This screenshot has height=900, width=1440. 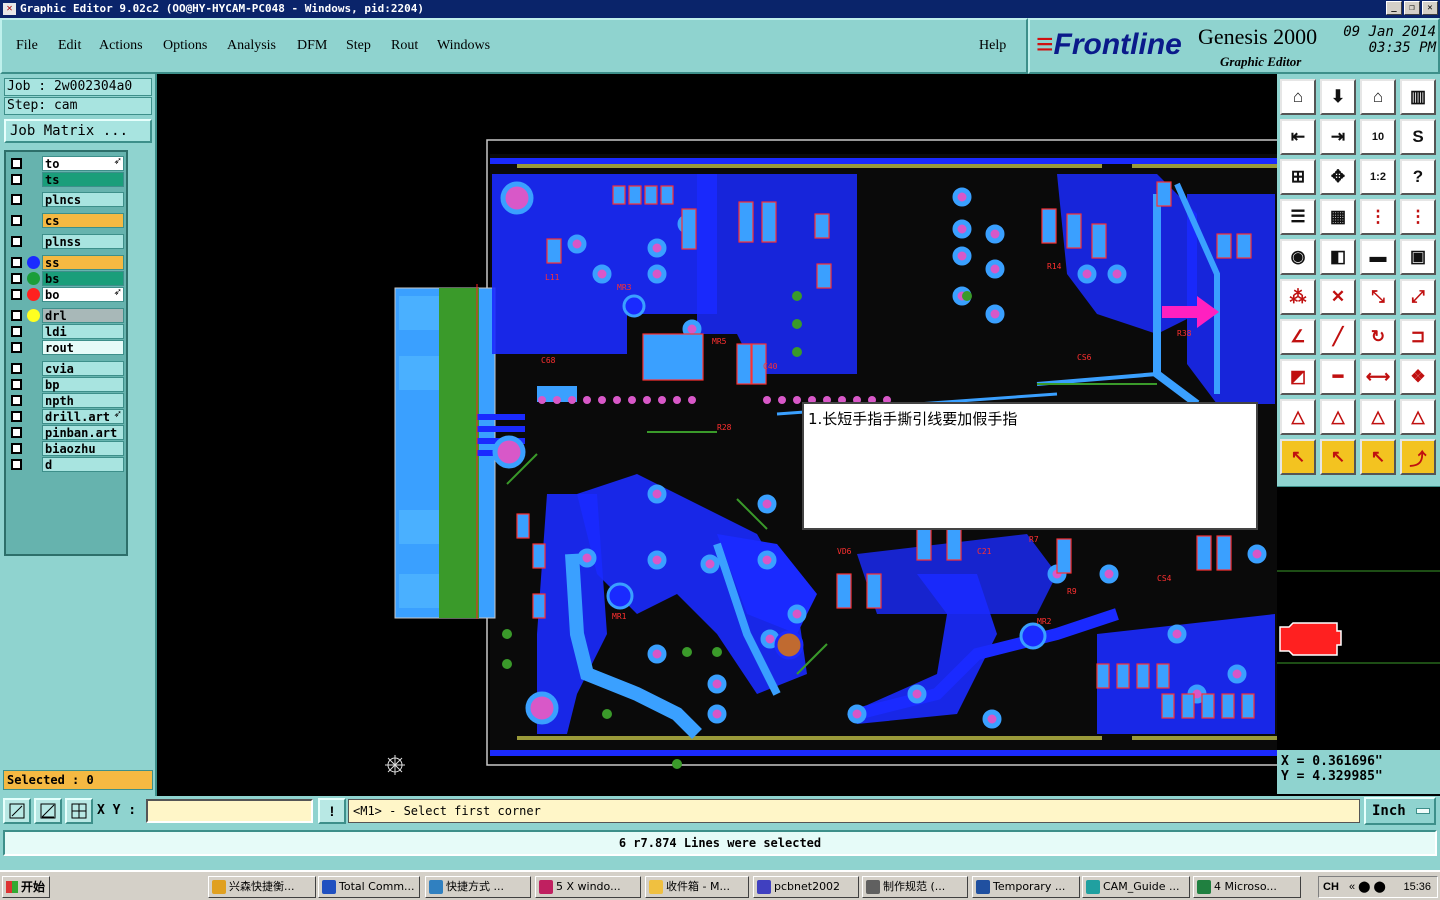 What do you see at coordinates (1418, 377) in the screenshot?
I see `group-button: ❖` at bounding box center [1418, 377].